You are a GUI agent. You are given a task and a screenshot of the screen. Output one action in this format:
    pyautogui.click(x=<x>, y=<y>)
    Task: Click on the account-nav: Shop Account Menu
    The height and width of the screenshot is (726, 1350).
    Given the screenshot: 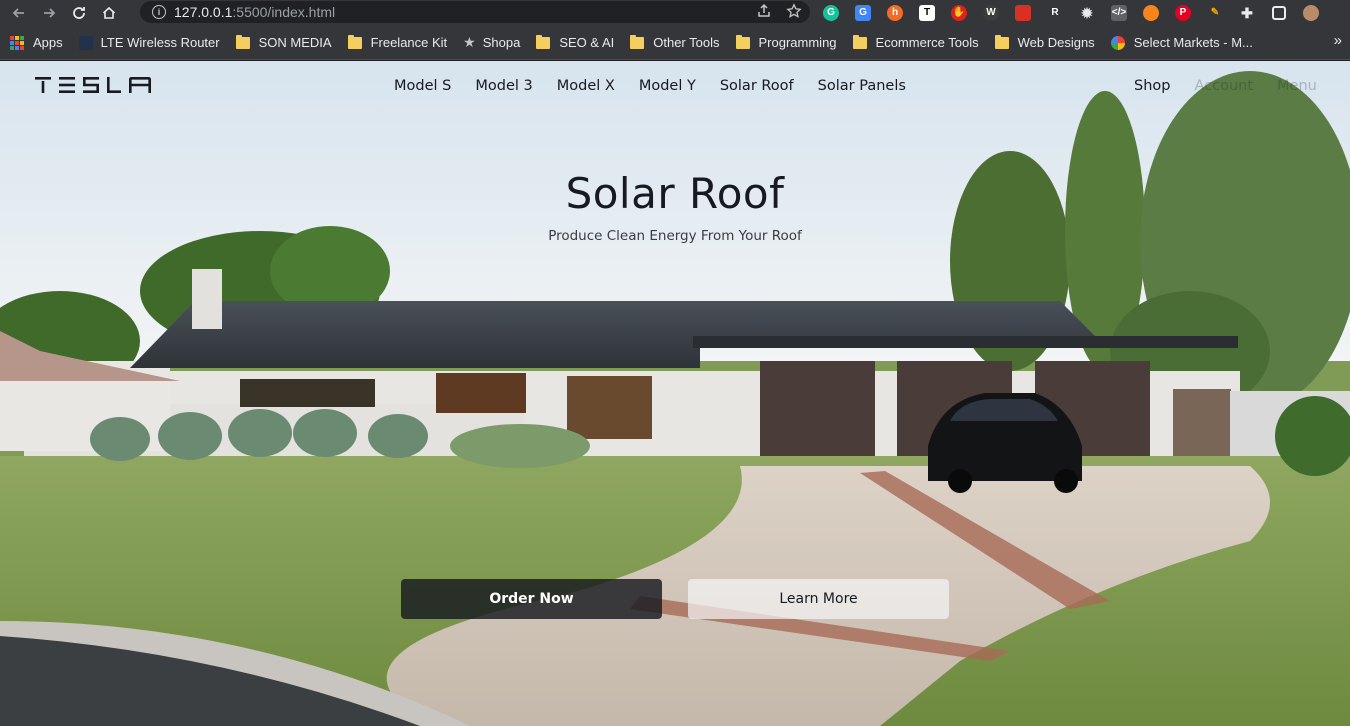 What is the action you would take?
    pyautogui.click(x=1225, y=86)
    